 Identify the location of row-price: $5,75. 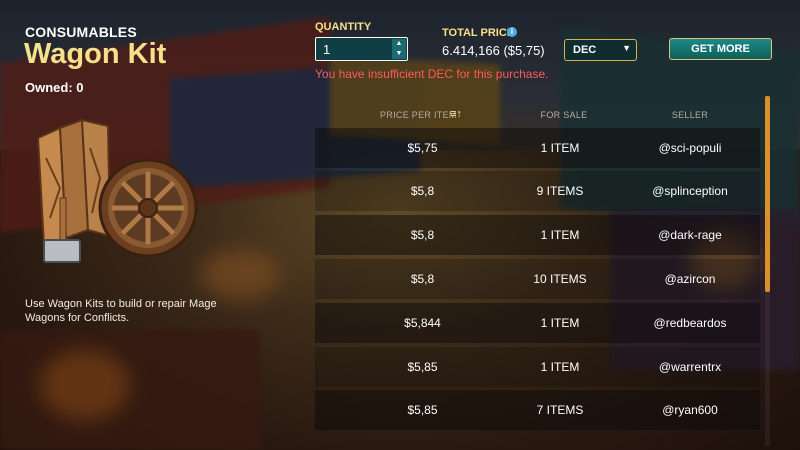
(422, 148).